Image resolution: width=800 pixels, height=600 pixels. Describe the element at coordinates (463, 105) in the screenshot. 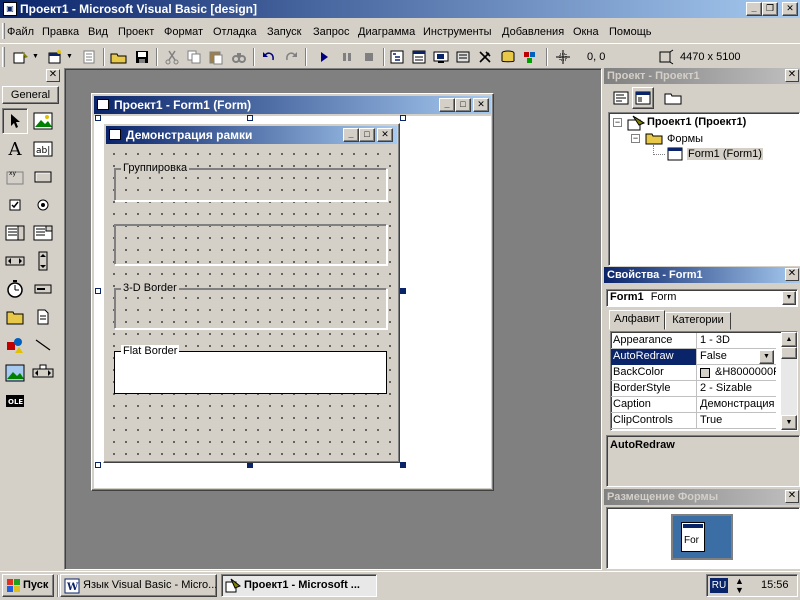

I see `designer-maximize-button: □` at that location.